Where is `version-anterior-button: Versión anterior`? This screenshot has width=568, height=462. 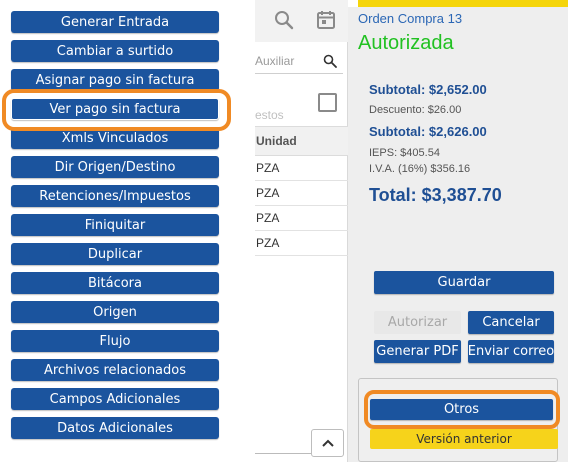
version-anterior-button: Versión anterior is located at coordinates (464, 439).